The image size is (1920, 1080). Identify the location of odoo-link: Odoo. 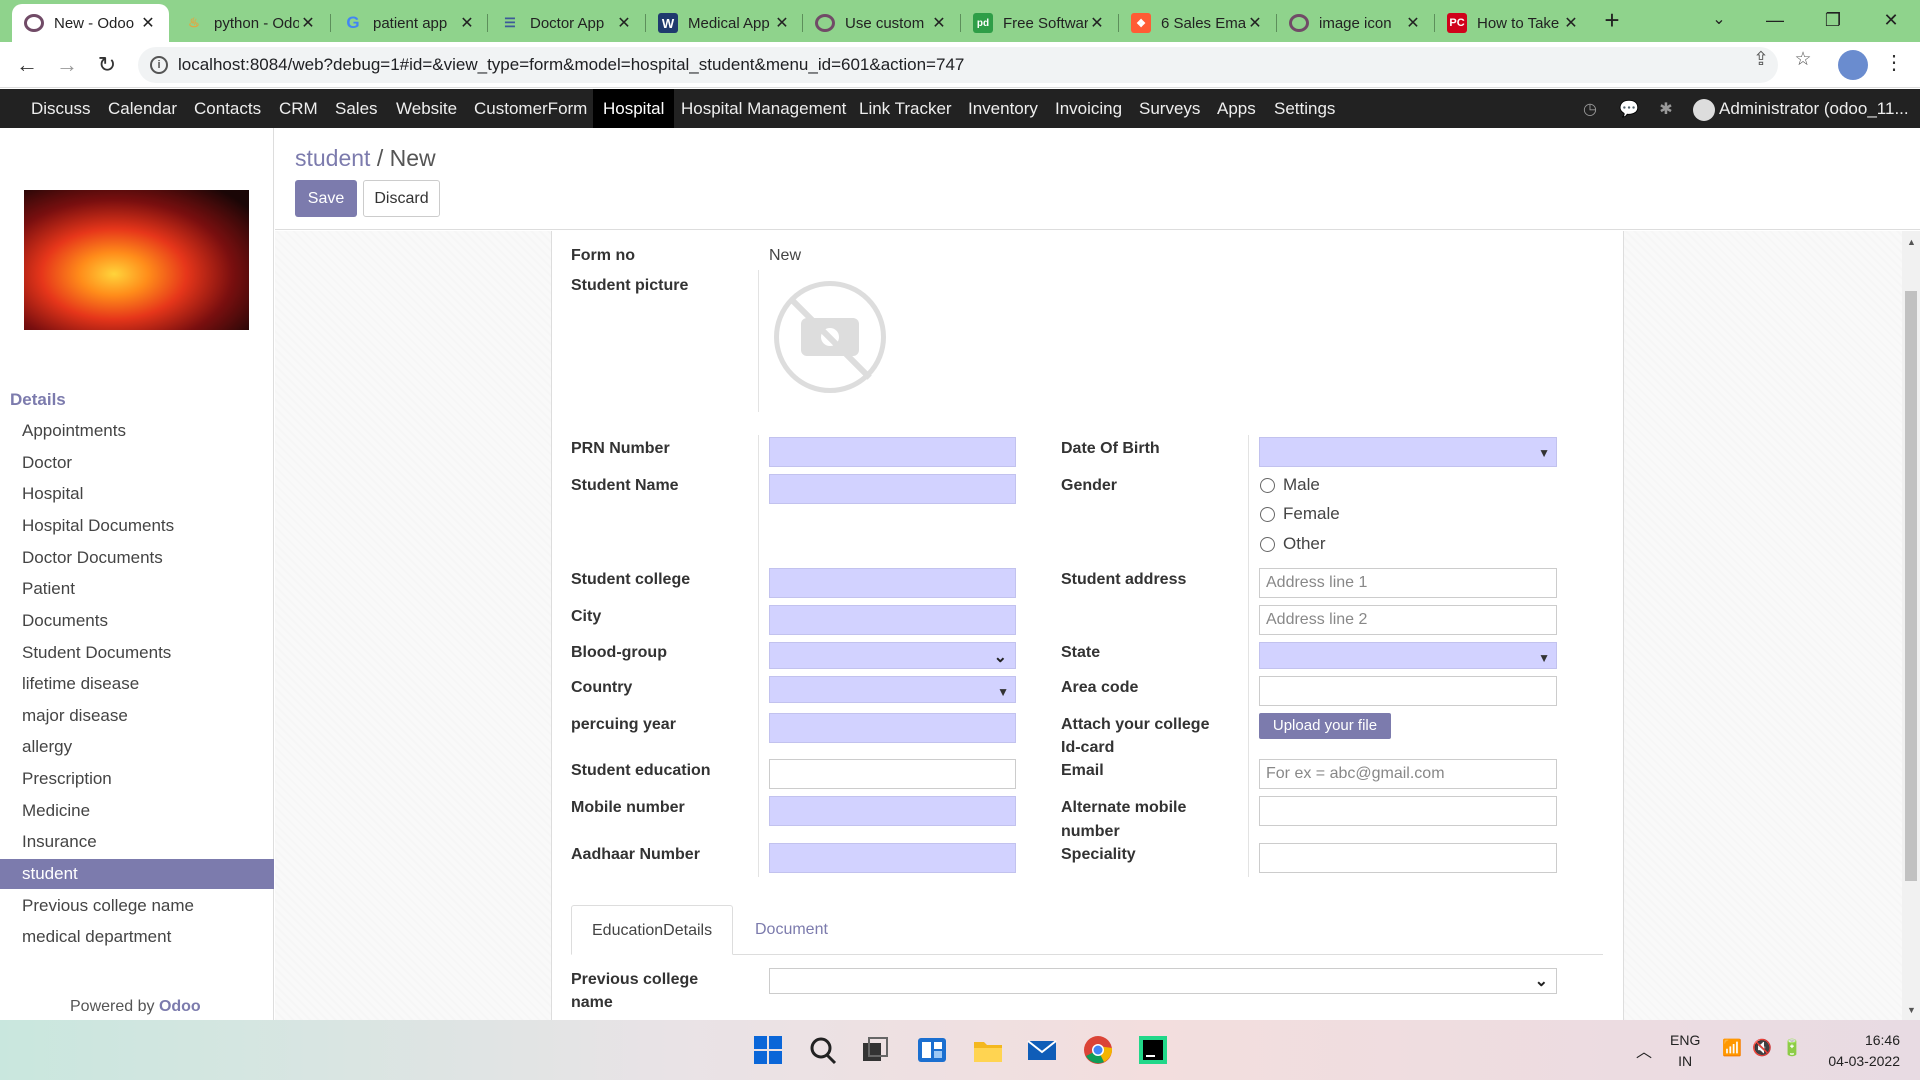
(180, 1006).